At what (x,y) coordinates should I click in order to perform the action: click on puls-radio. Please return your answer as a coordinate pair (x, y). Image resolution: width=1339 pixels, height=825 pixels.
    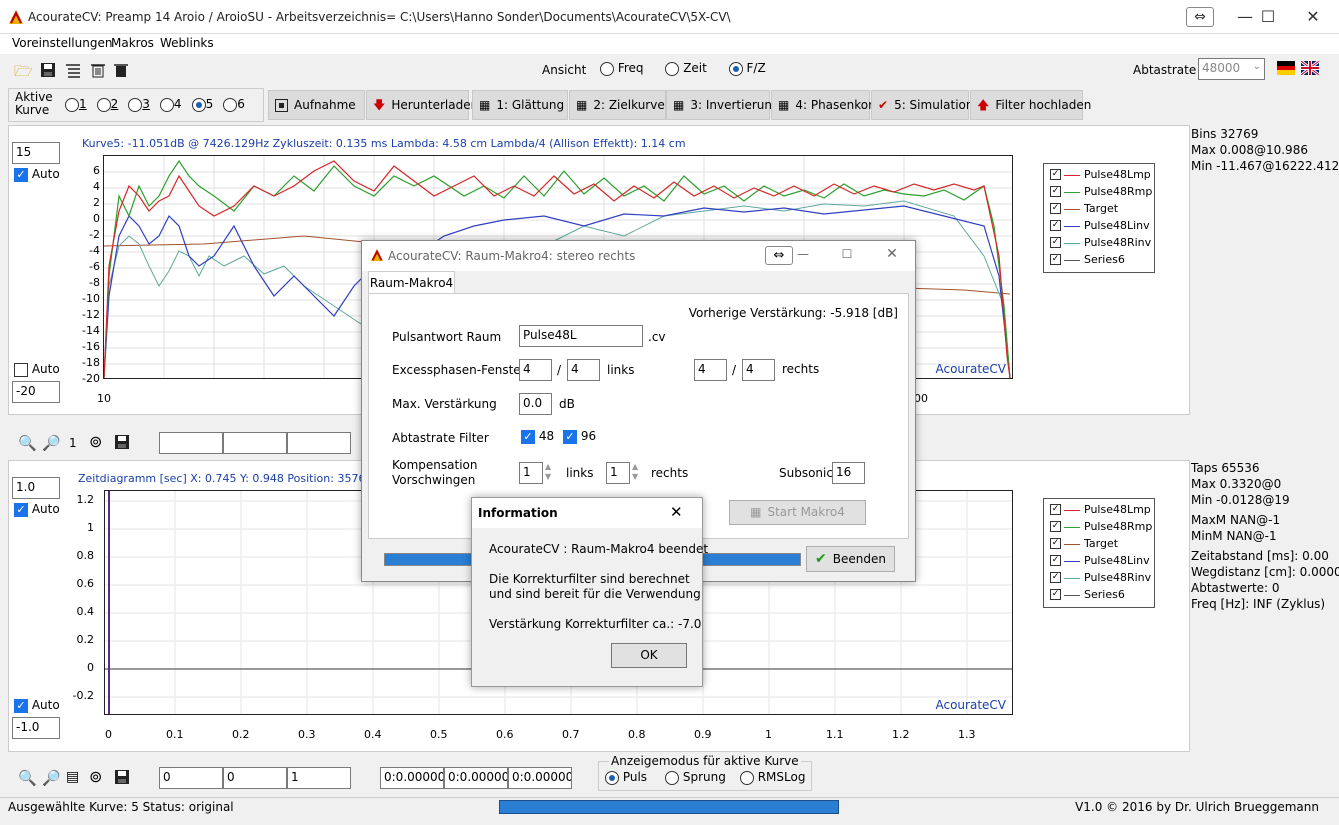
    Looking at the image, I should click on (612, 777).